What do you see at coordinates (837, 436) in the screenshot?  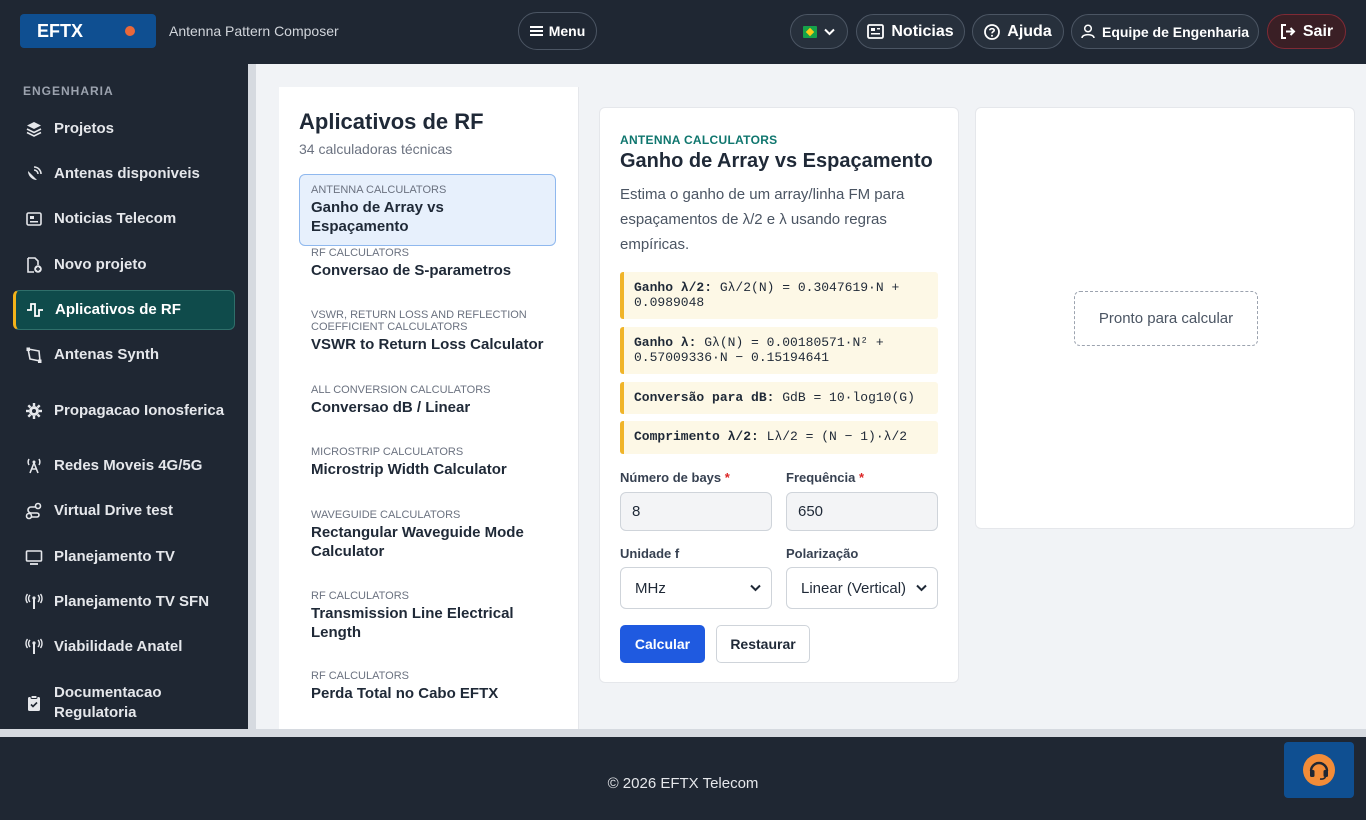 I see `formula-expression: Lλ/2 = (N − 1)·λ/2` at bounding box center [837, 436].